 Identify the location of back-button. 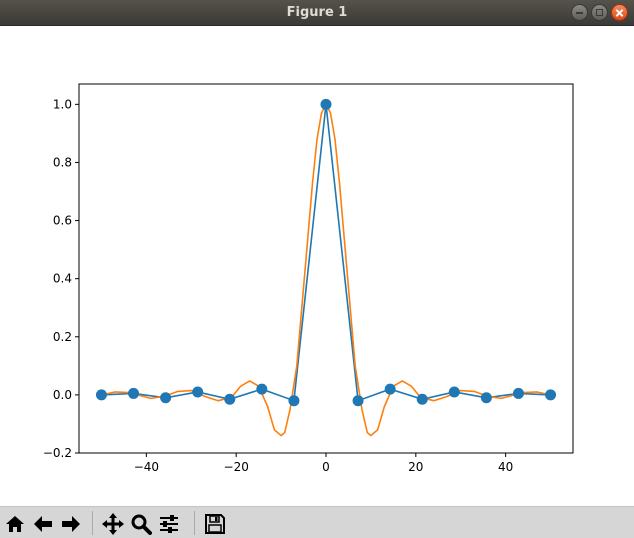
(43, 524).